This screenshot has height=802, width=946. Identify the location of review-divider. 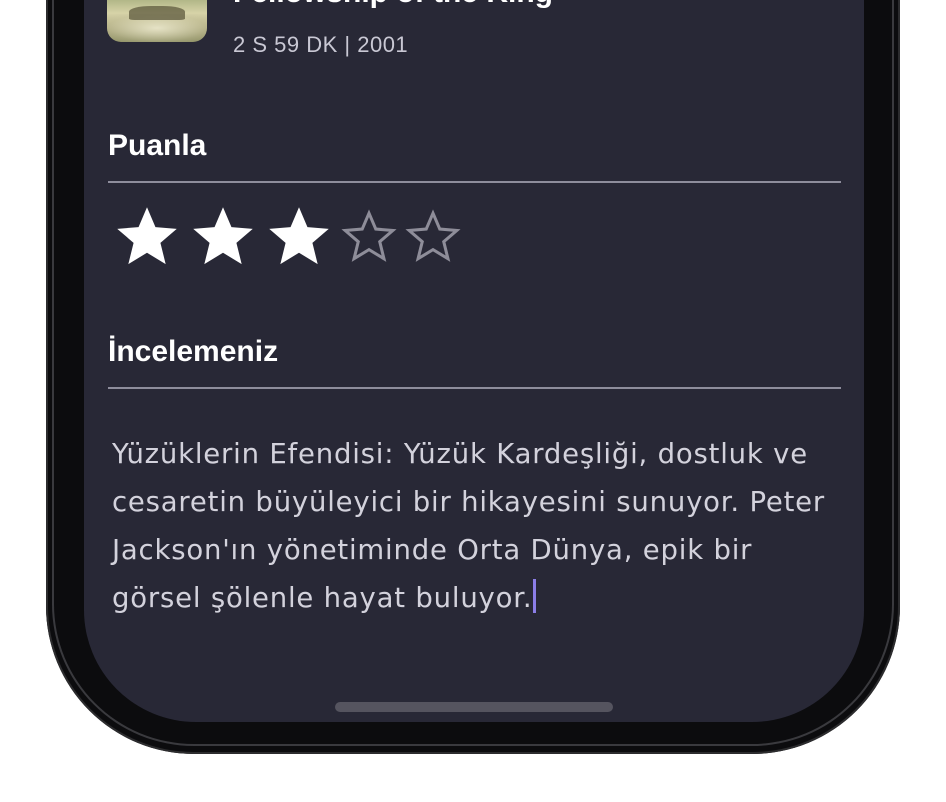
(474, 388).